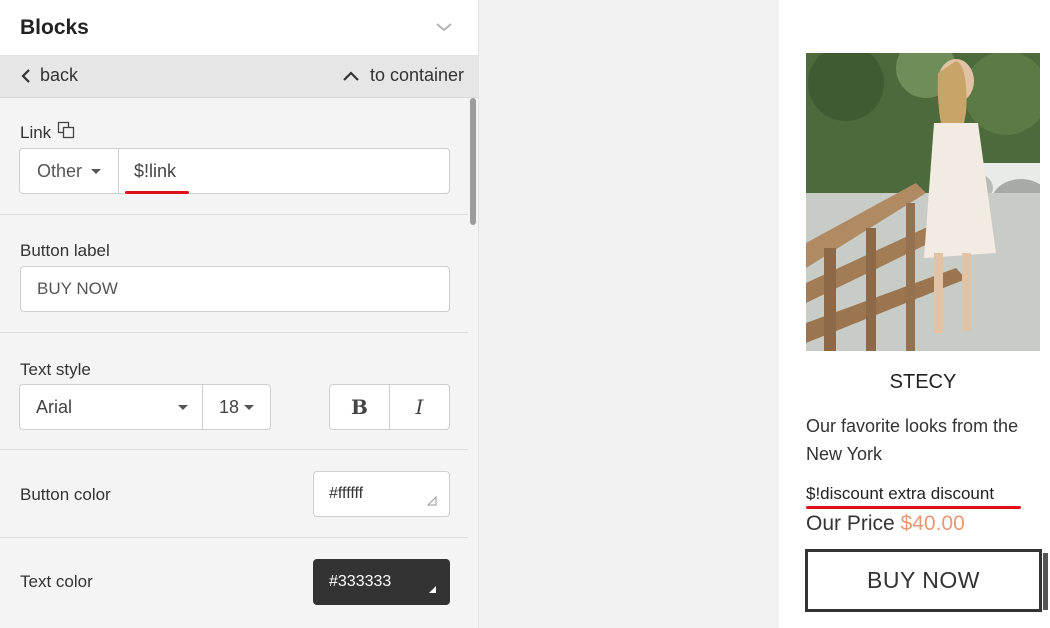  Describe the element at coordinates (923, 580) in the screenshot. I see `buy-now-button: BUY NOW` at that location.